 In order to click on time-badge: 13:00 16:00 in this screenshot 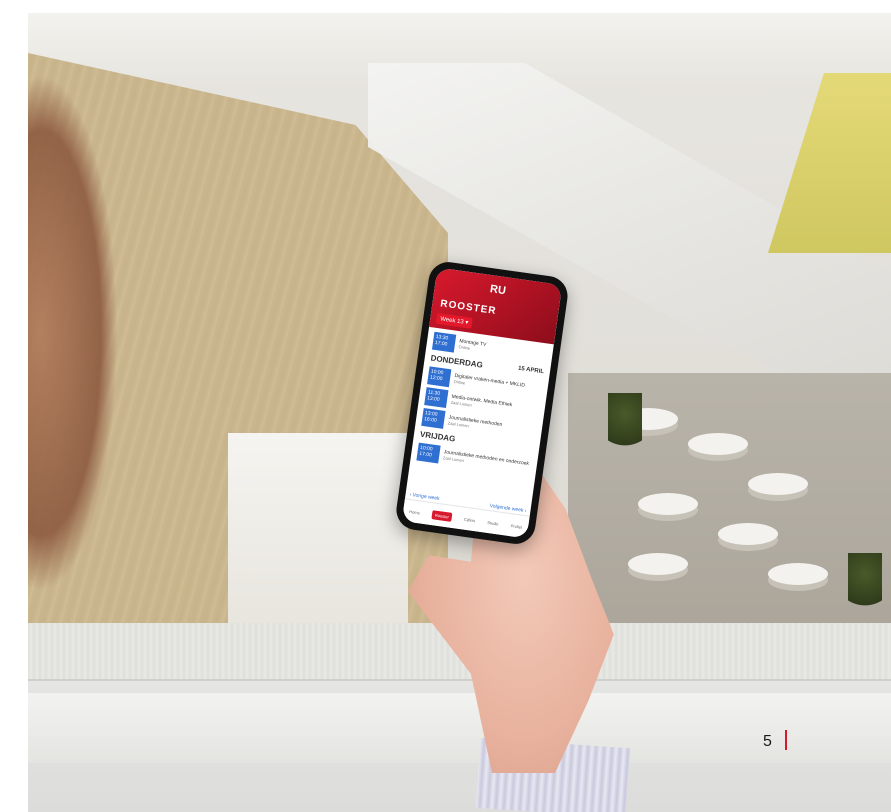, I will do `click(433, 418)`.